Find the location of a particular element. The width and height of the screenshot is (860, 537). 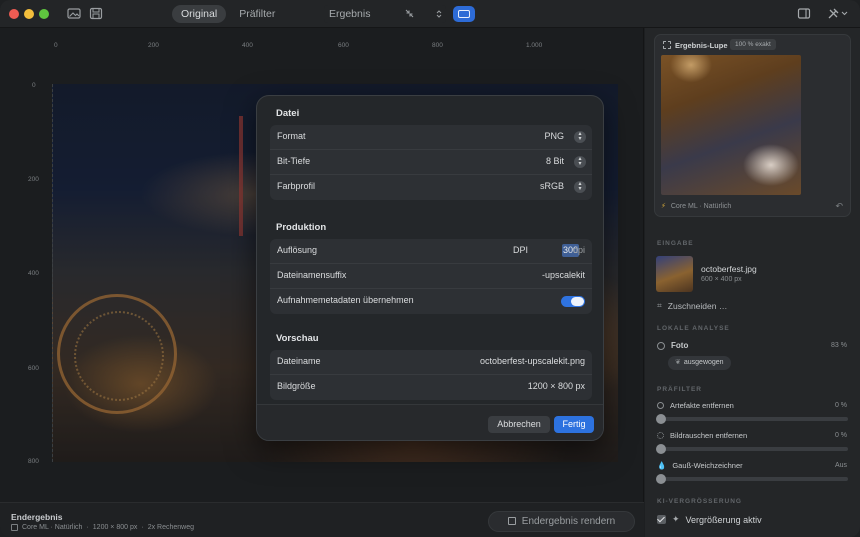

upscale-checkbox is located at coordinates (661, 519).